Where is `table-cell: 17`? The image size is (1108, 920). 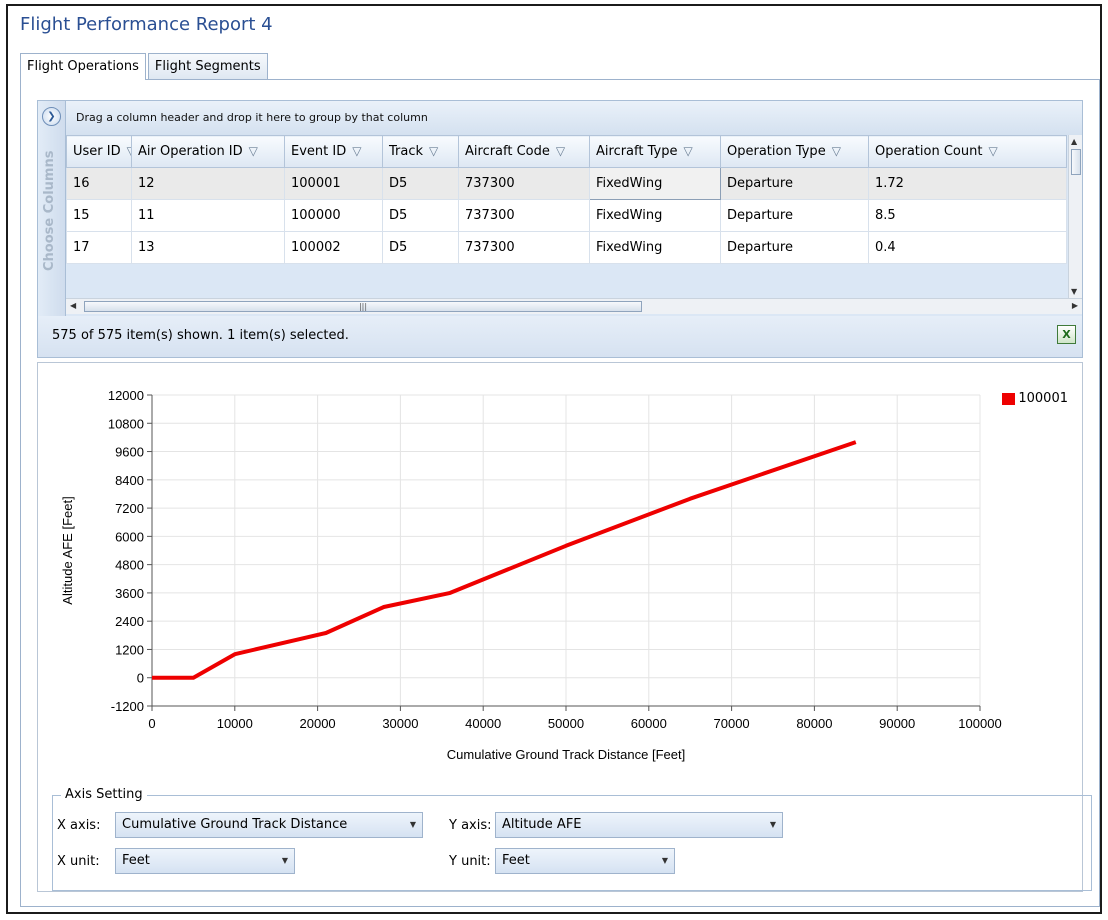
table-cell: 17 is located at coordinates (99, 247).